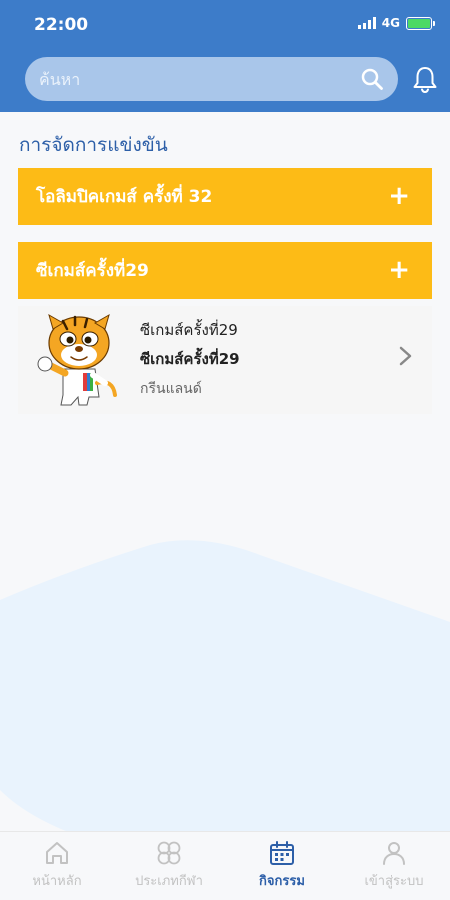  What do you see at coordinates (225, 56) in the screenshot?
I see `app-header: 22:00 4G` at bounding box center [225, 56].